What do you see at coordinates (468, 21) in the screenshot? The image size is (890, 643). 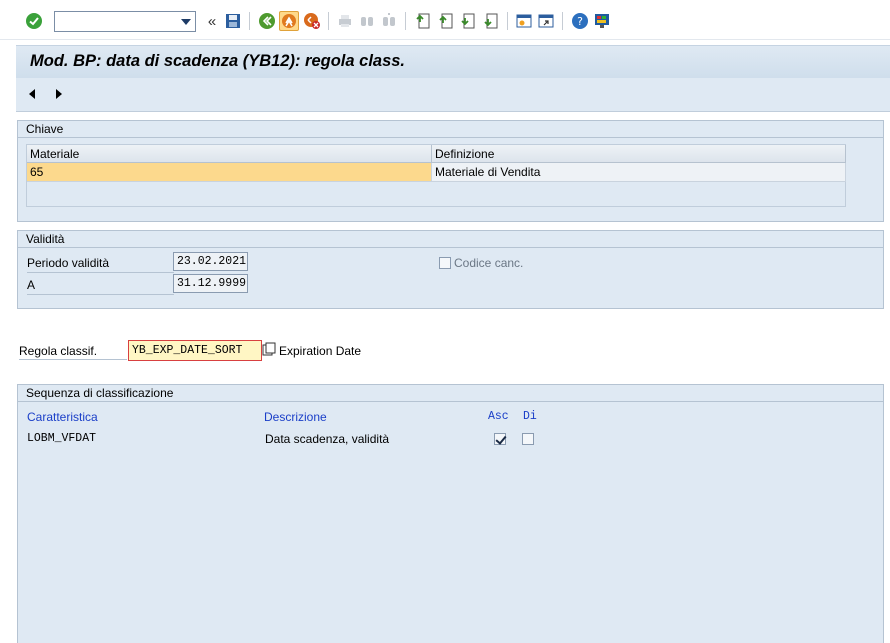 I see `next-page-icon` at bounding box center [468, 21].